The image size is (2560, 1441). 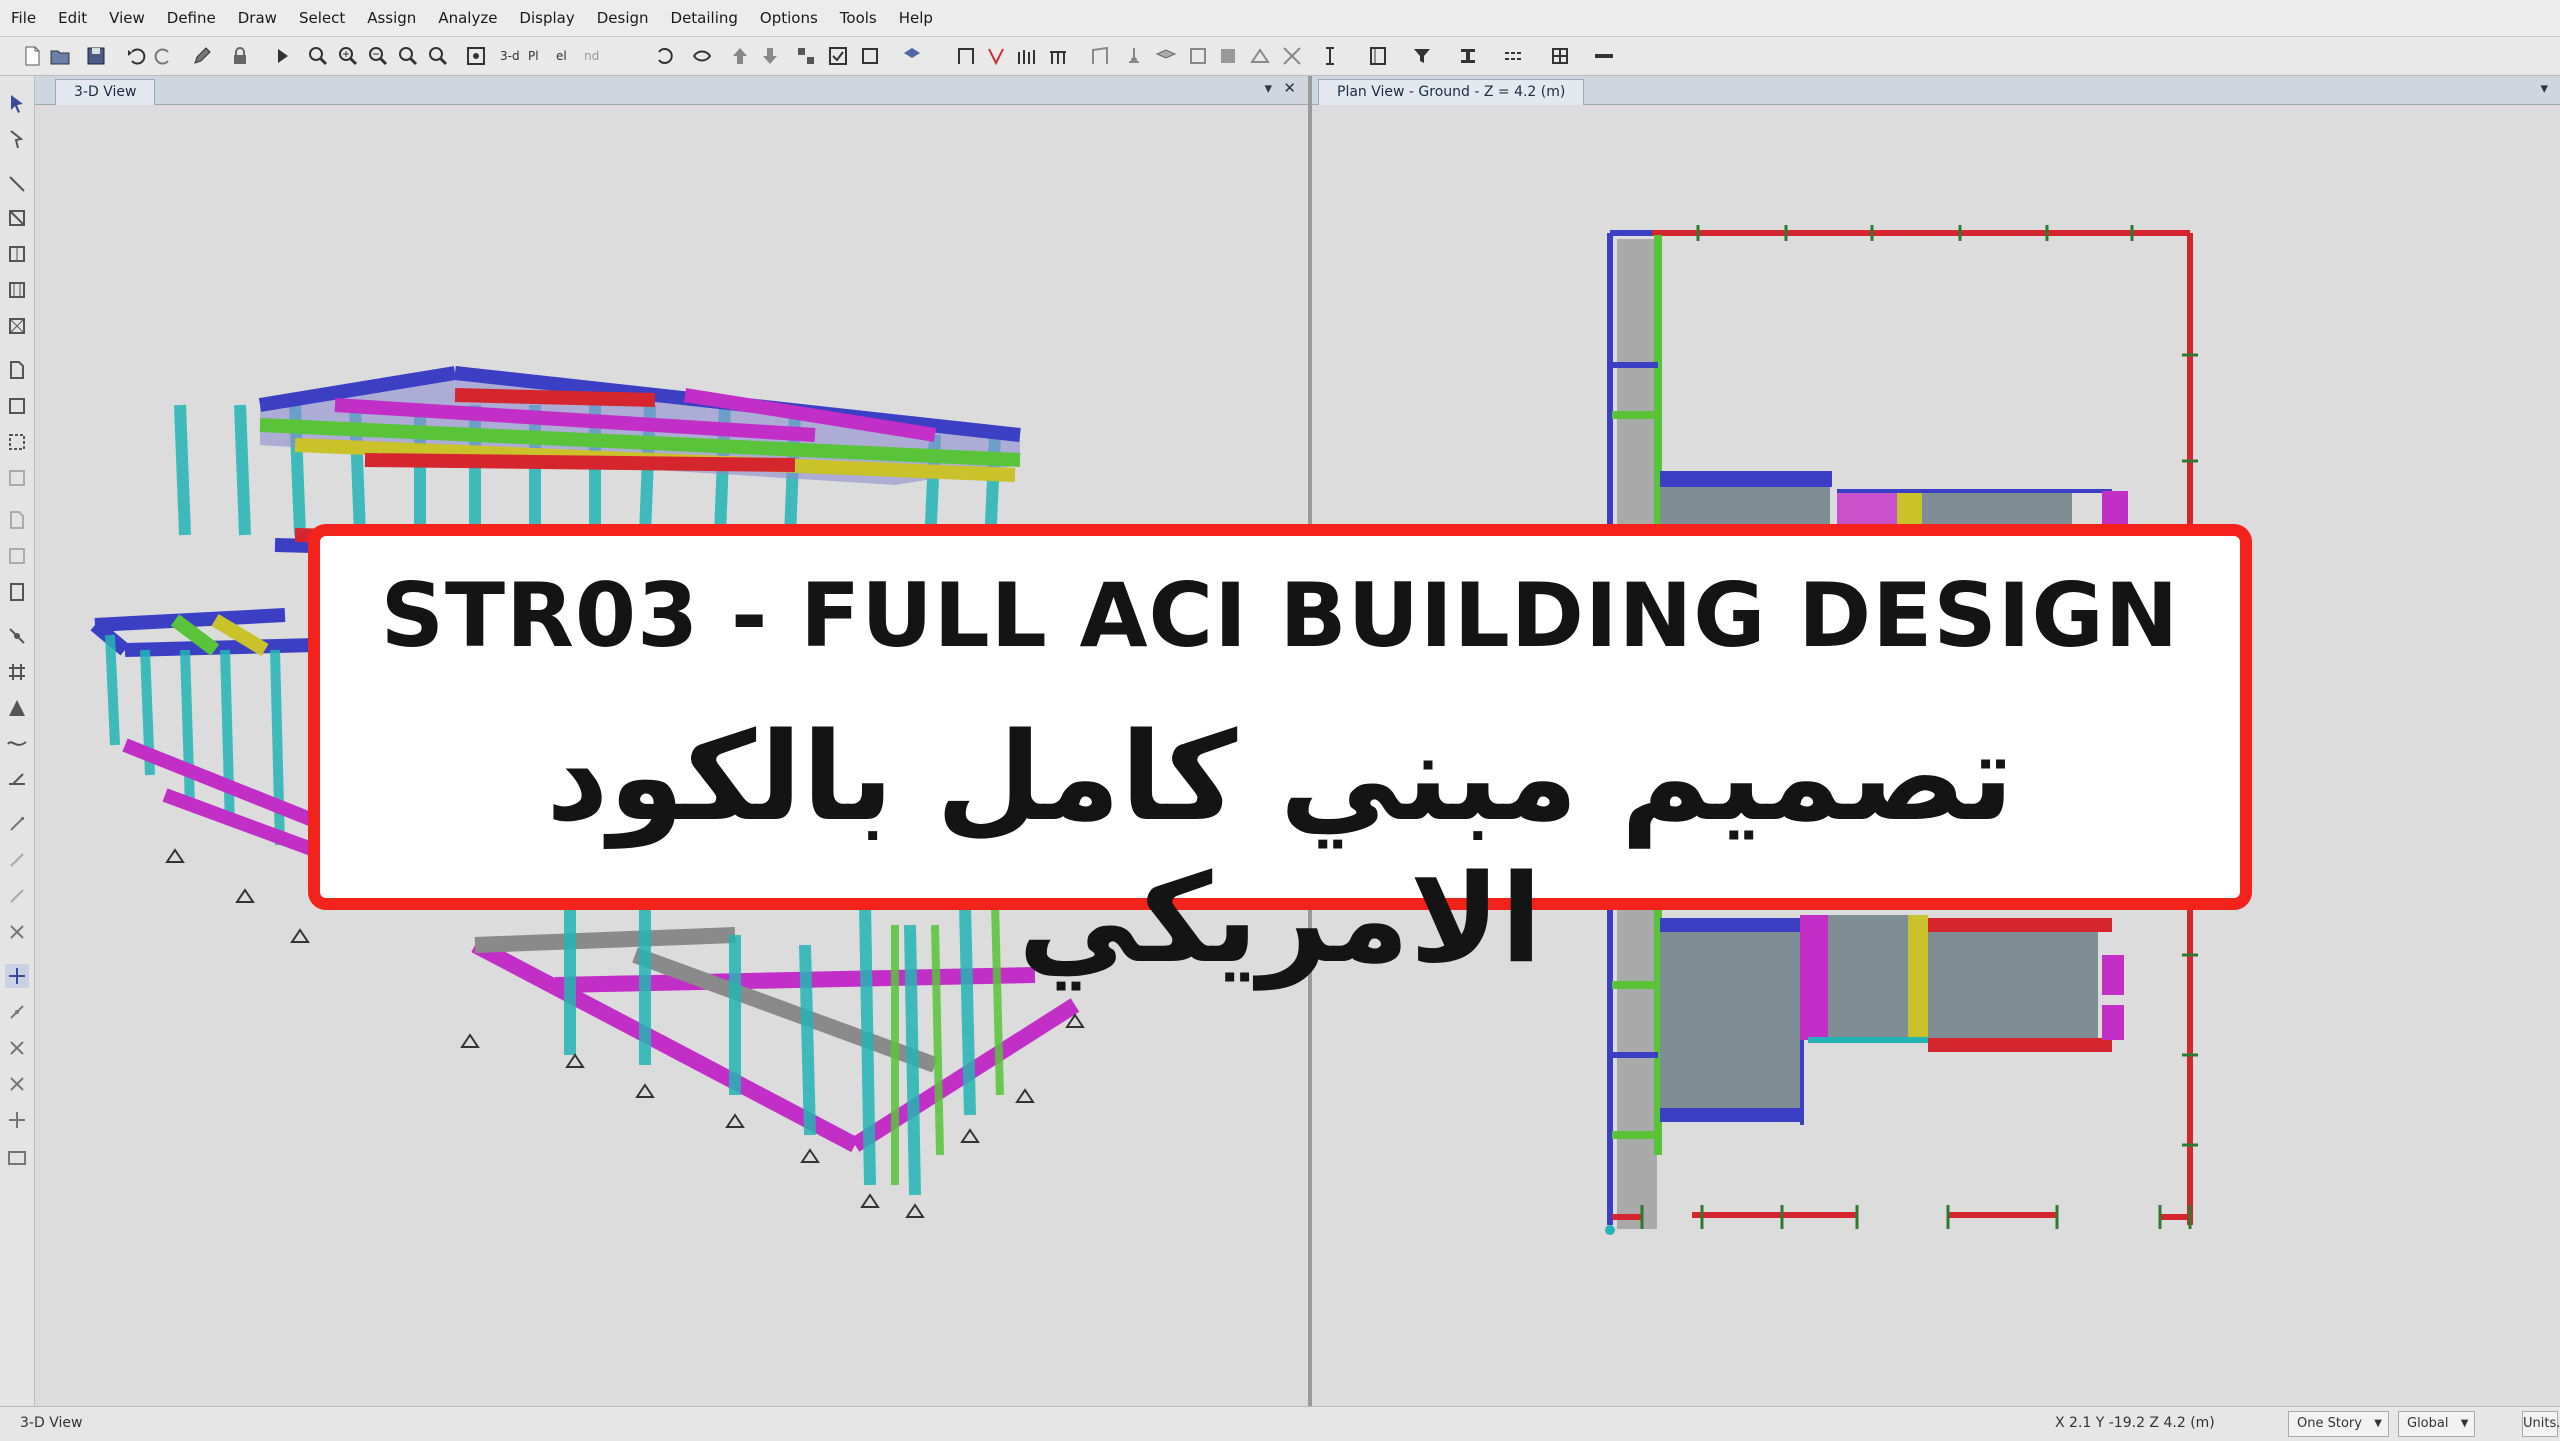 I want to click on rotate-icon, so click(x=664, y=56).